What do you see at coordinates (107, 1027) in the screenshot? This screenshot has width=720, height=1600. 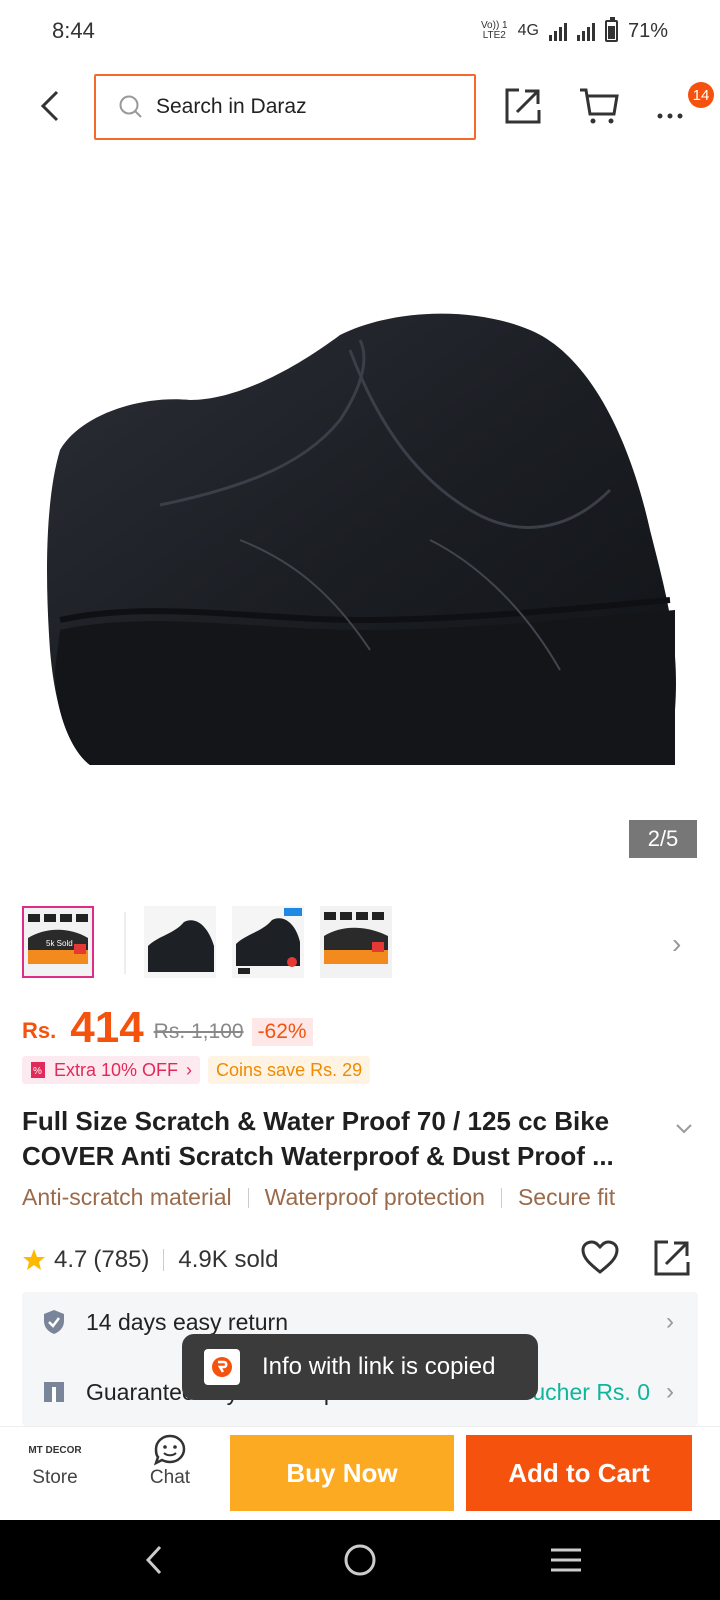 I see `current-price: 414` at bounding box center [107, 1027].